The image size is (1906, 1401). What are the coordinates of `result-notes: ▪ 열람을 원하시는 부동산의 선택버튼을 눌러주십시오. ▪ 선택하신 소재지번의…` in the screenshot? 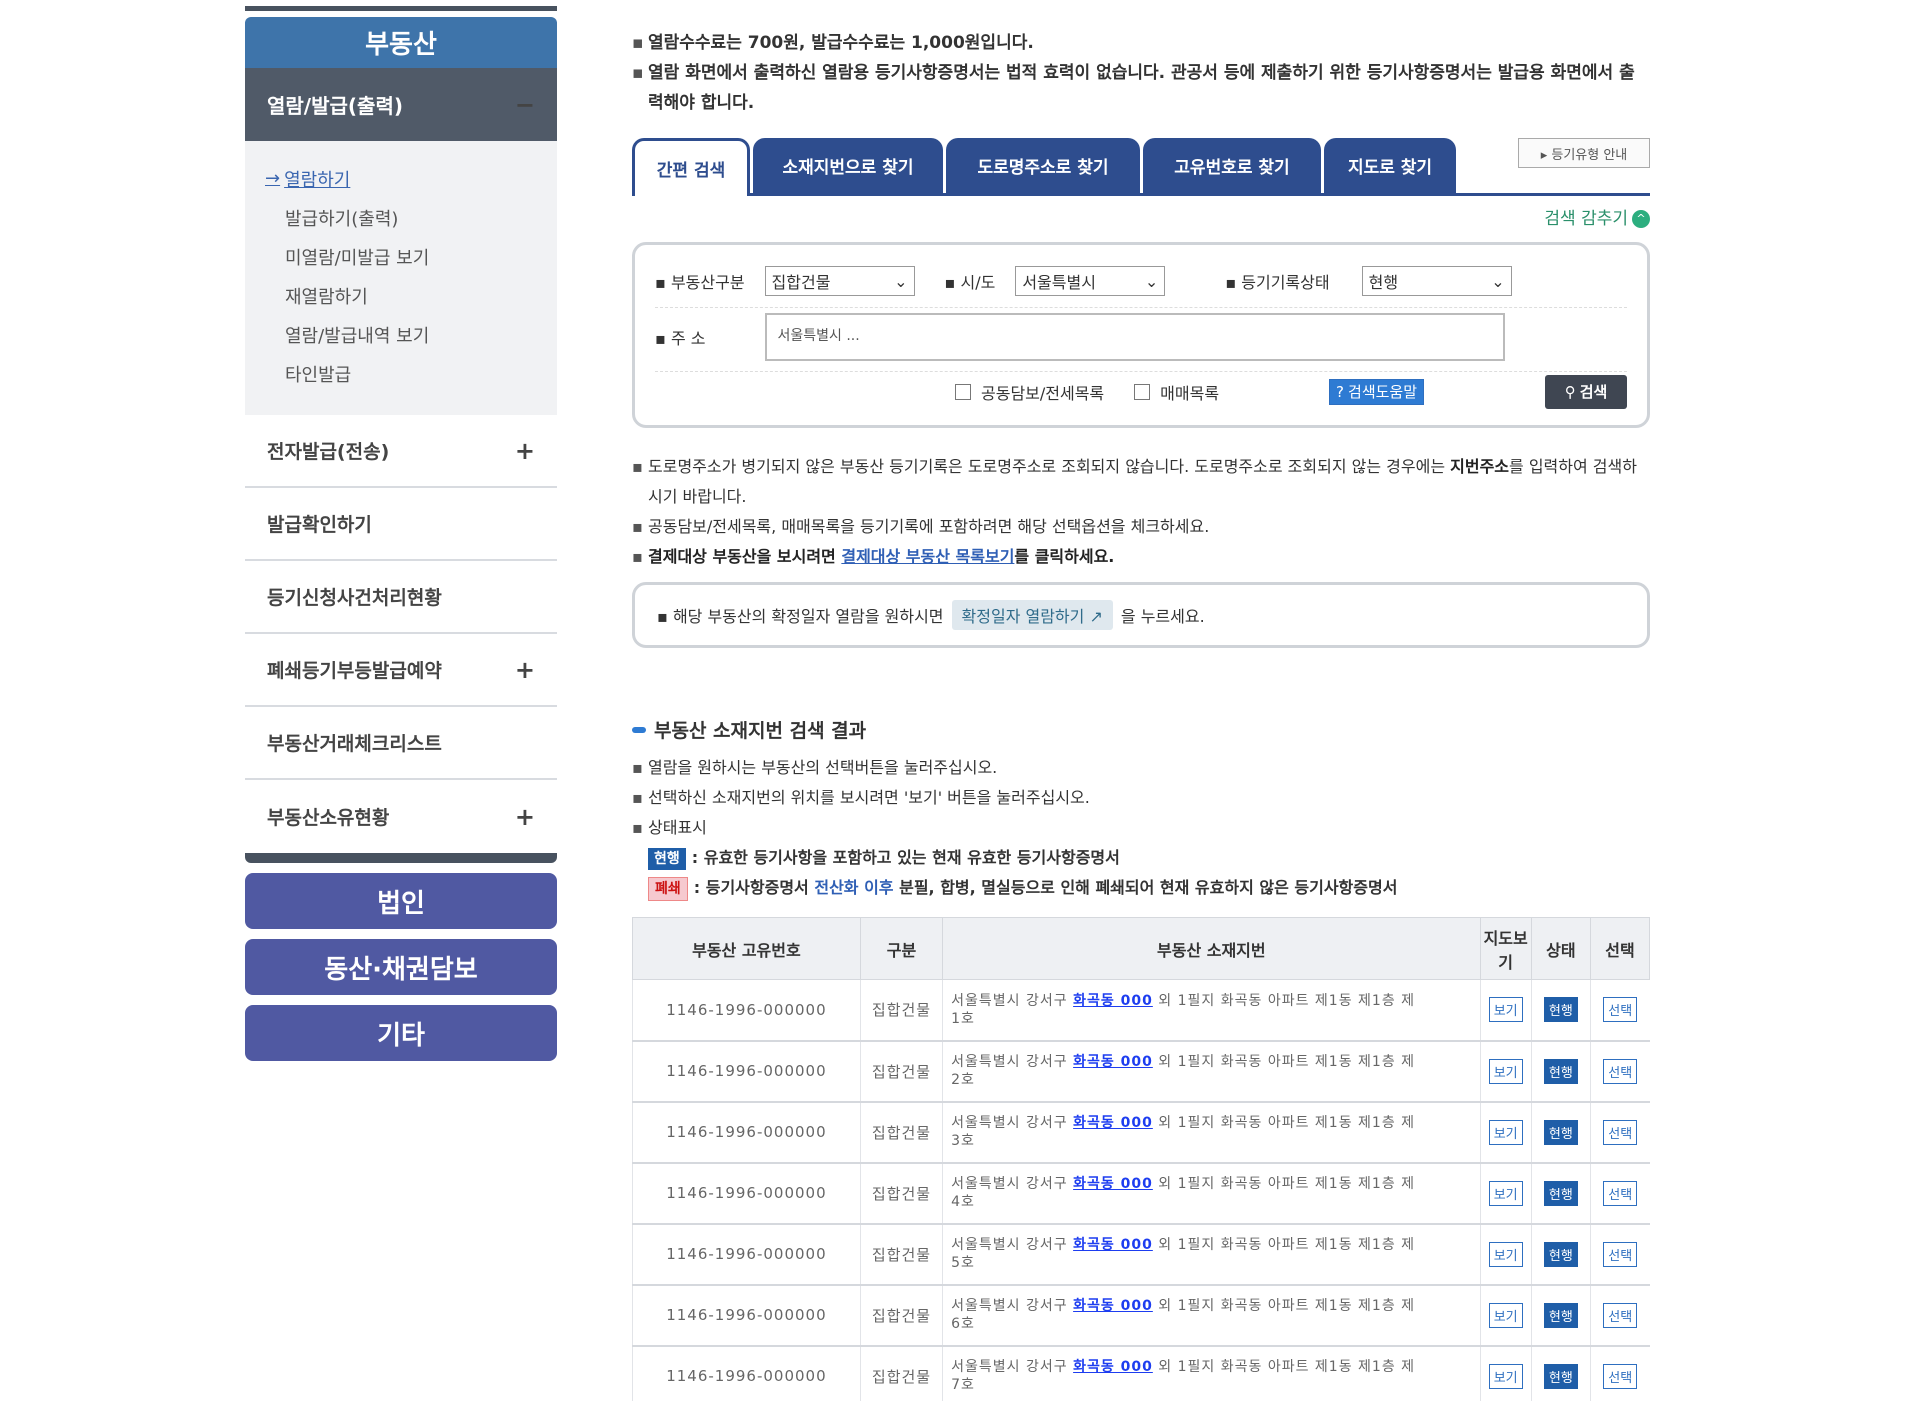 It's located at (1141, 828).